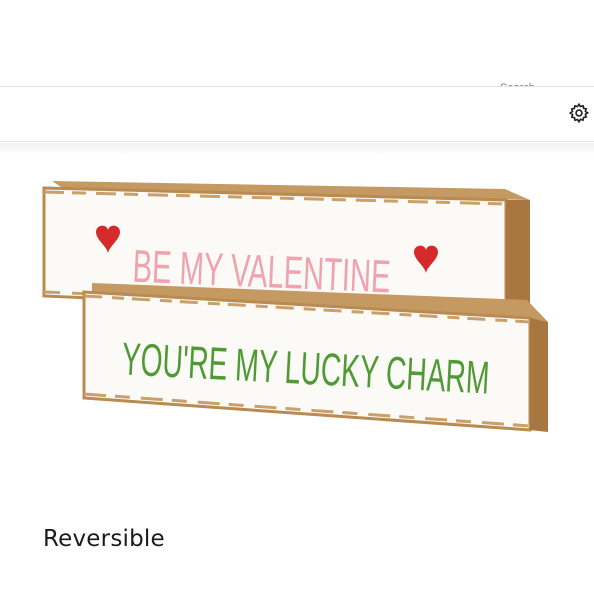 This screenshot has height=594, width=594. I want to click on toolbar-shadow, so click(297, 149).